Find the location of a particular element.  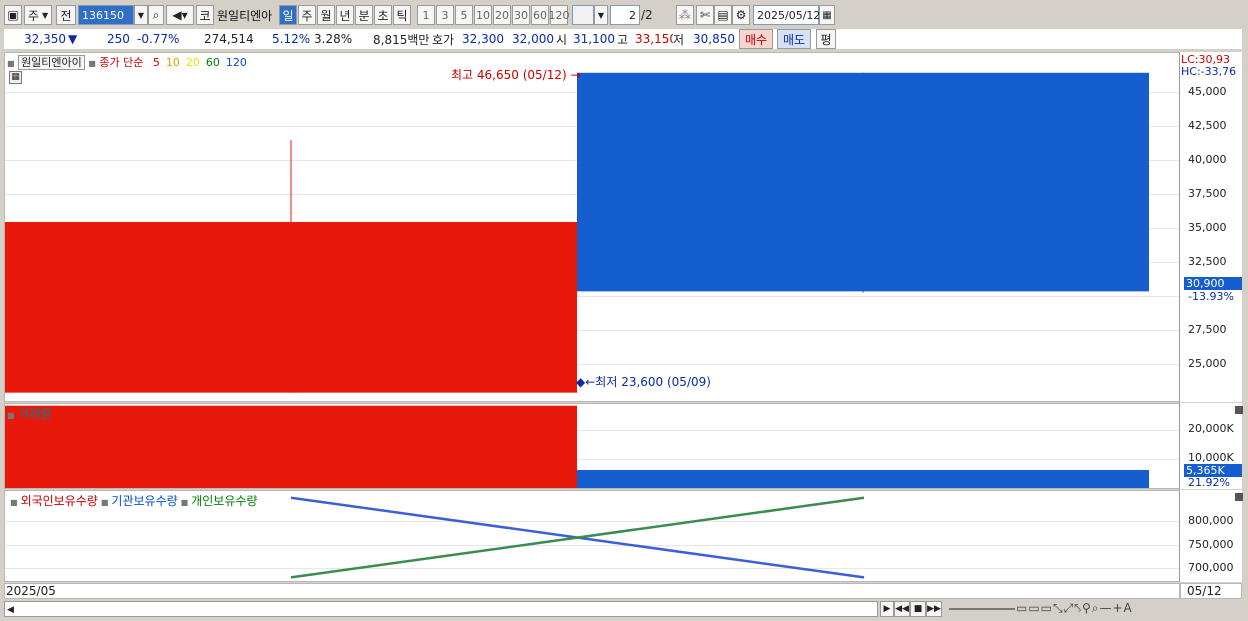

holding-axis: 800,000 750,000 700,000 is located at coordinates (1211, 536).